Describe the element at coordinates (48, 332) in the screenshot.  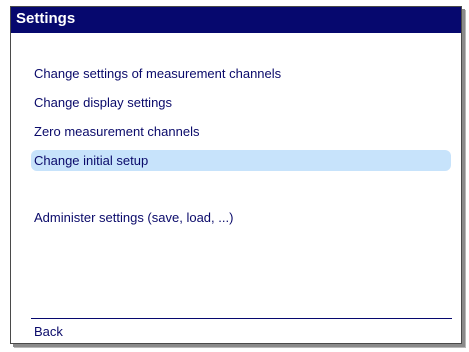
I see `back-button: Back` at that location.